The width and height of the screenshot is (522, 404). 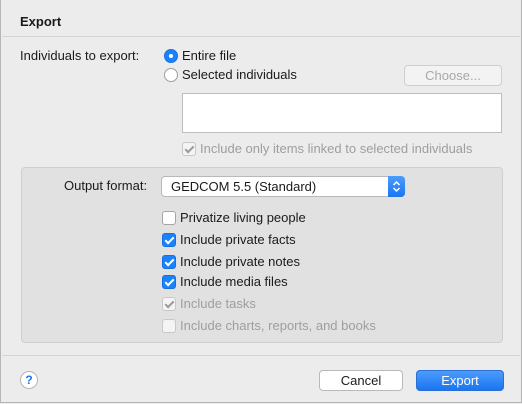 I want to click on charts-checkbox, so click(x=169, y=326).